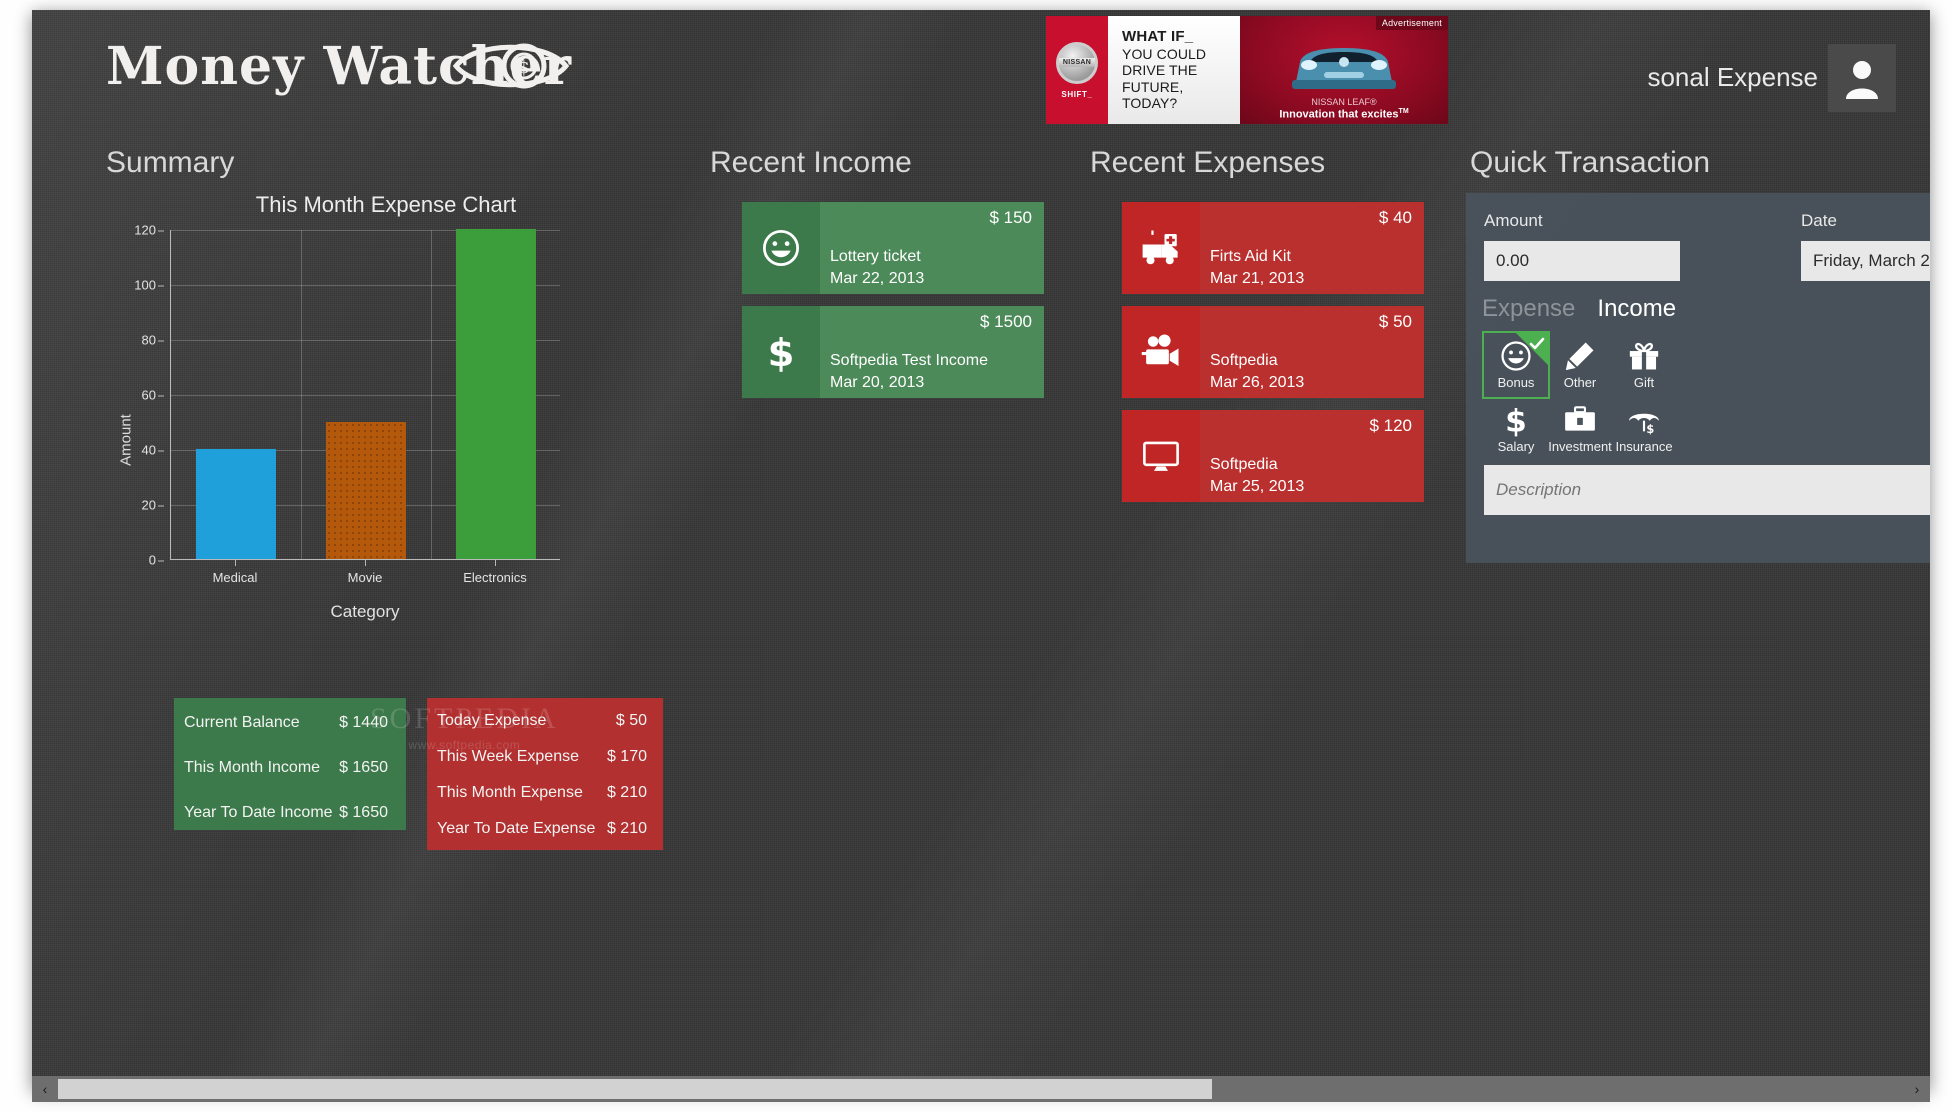 The image size is (1952, 1112). I want to click on transaction-date: Mar 25, 2013, so click(1257, 486).